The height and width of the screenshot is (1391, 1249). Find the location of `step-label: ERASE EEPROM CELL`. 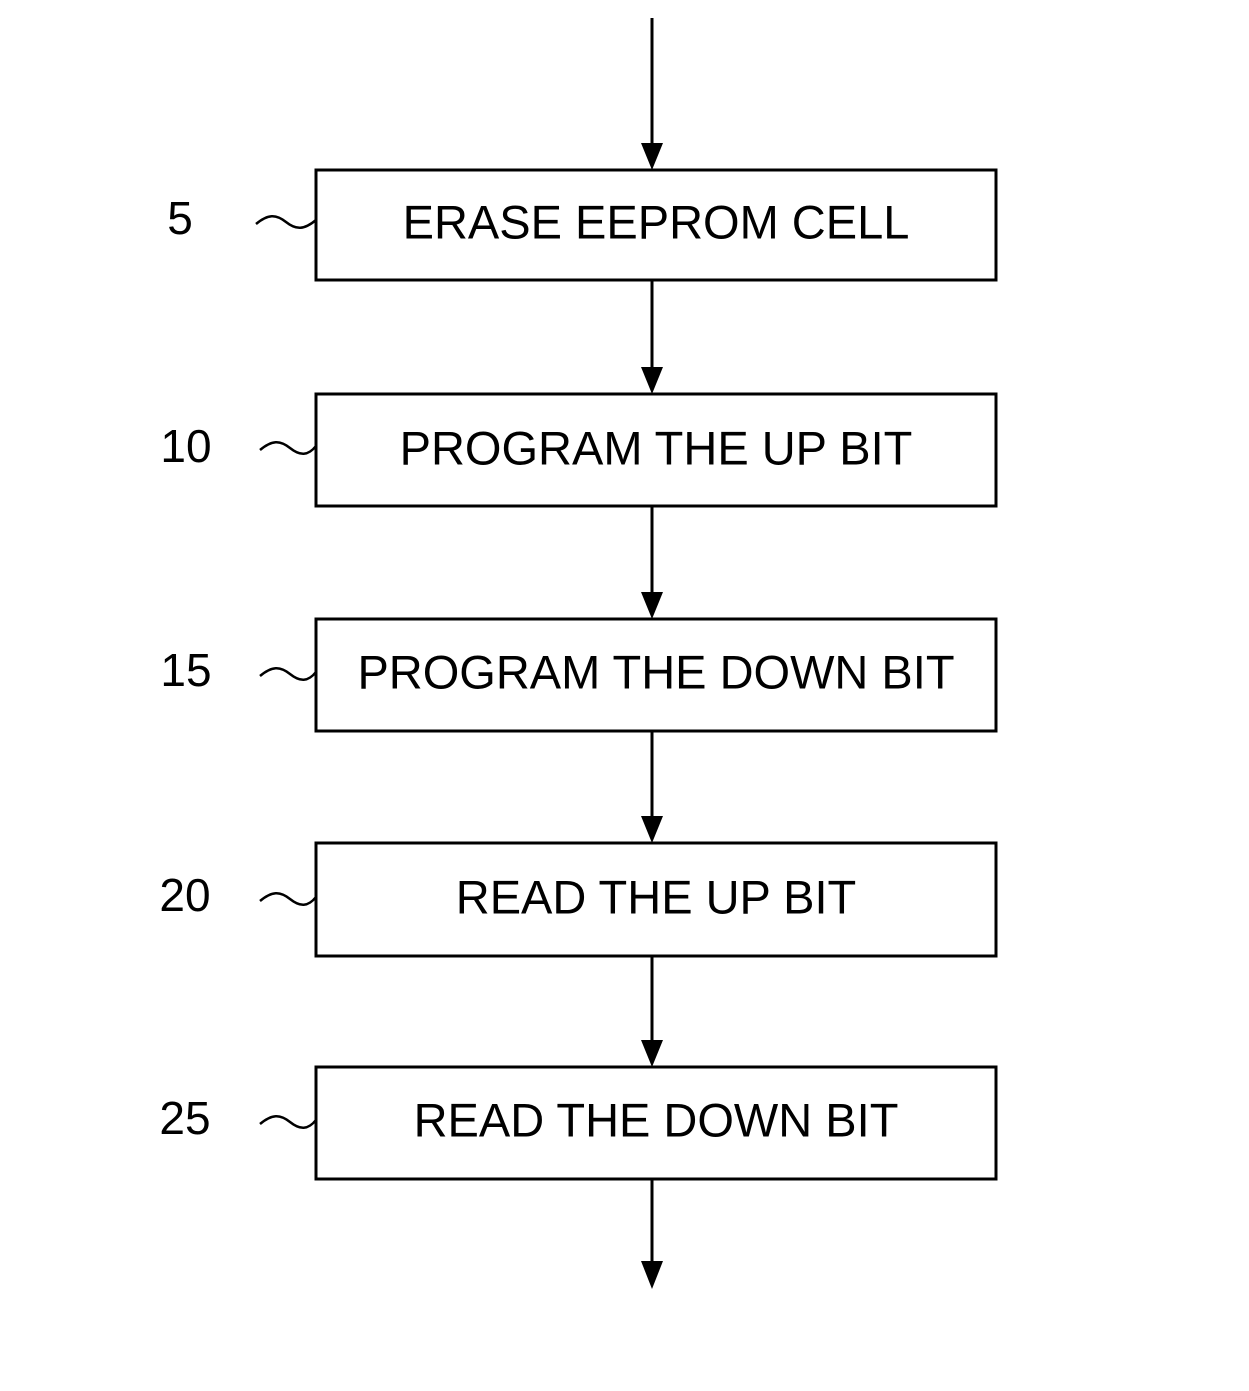

step-label: ERASE EEPROM CELL is located at coordinates (656, 222).